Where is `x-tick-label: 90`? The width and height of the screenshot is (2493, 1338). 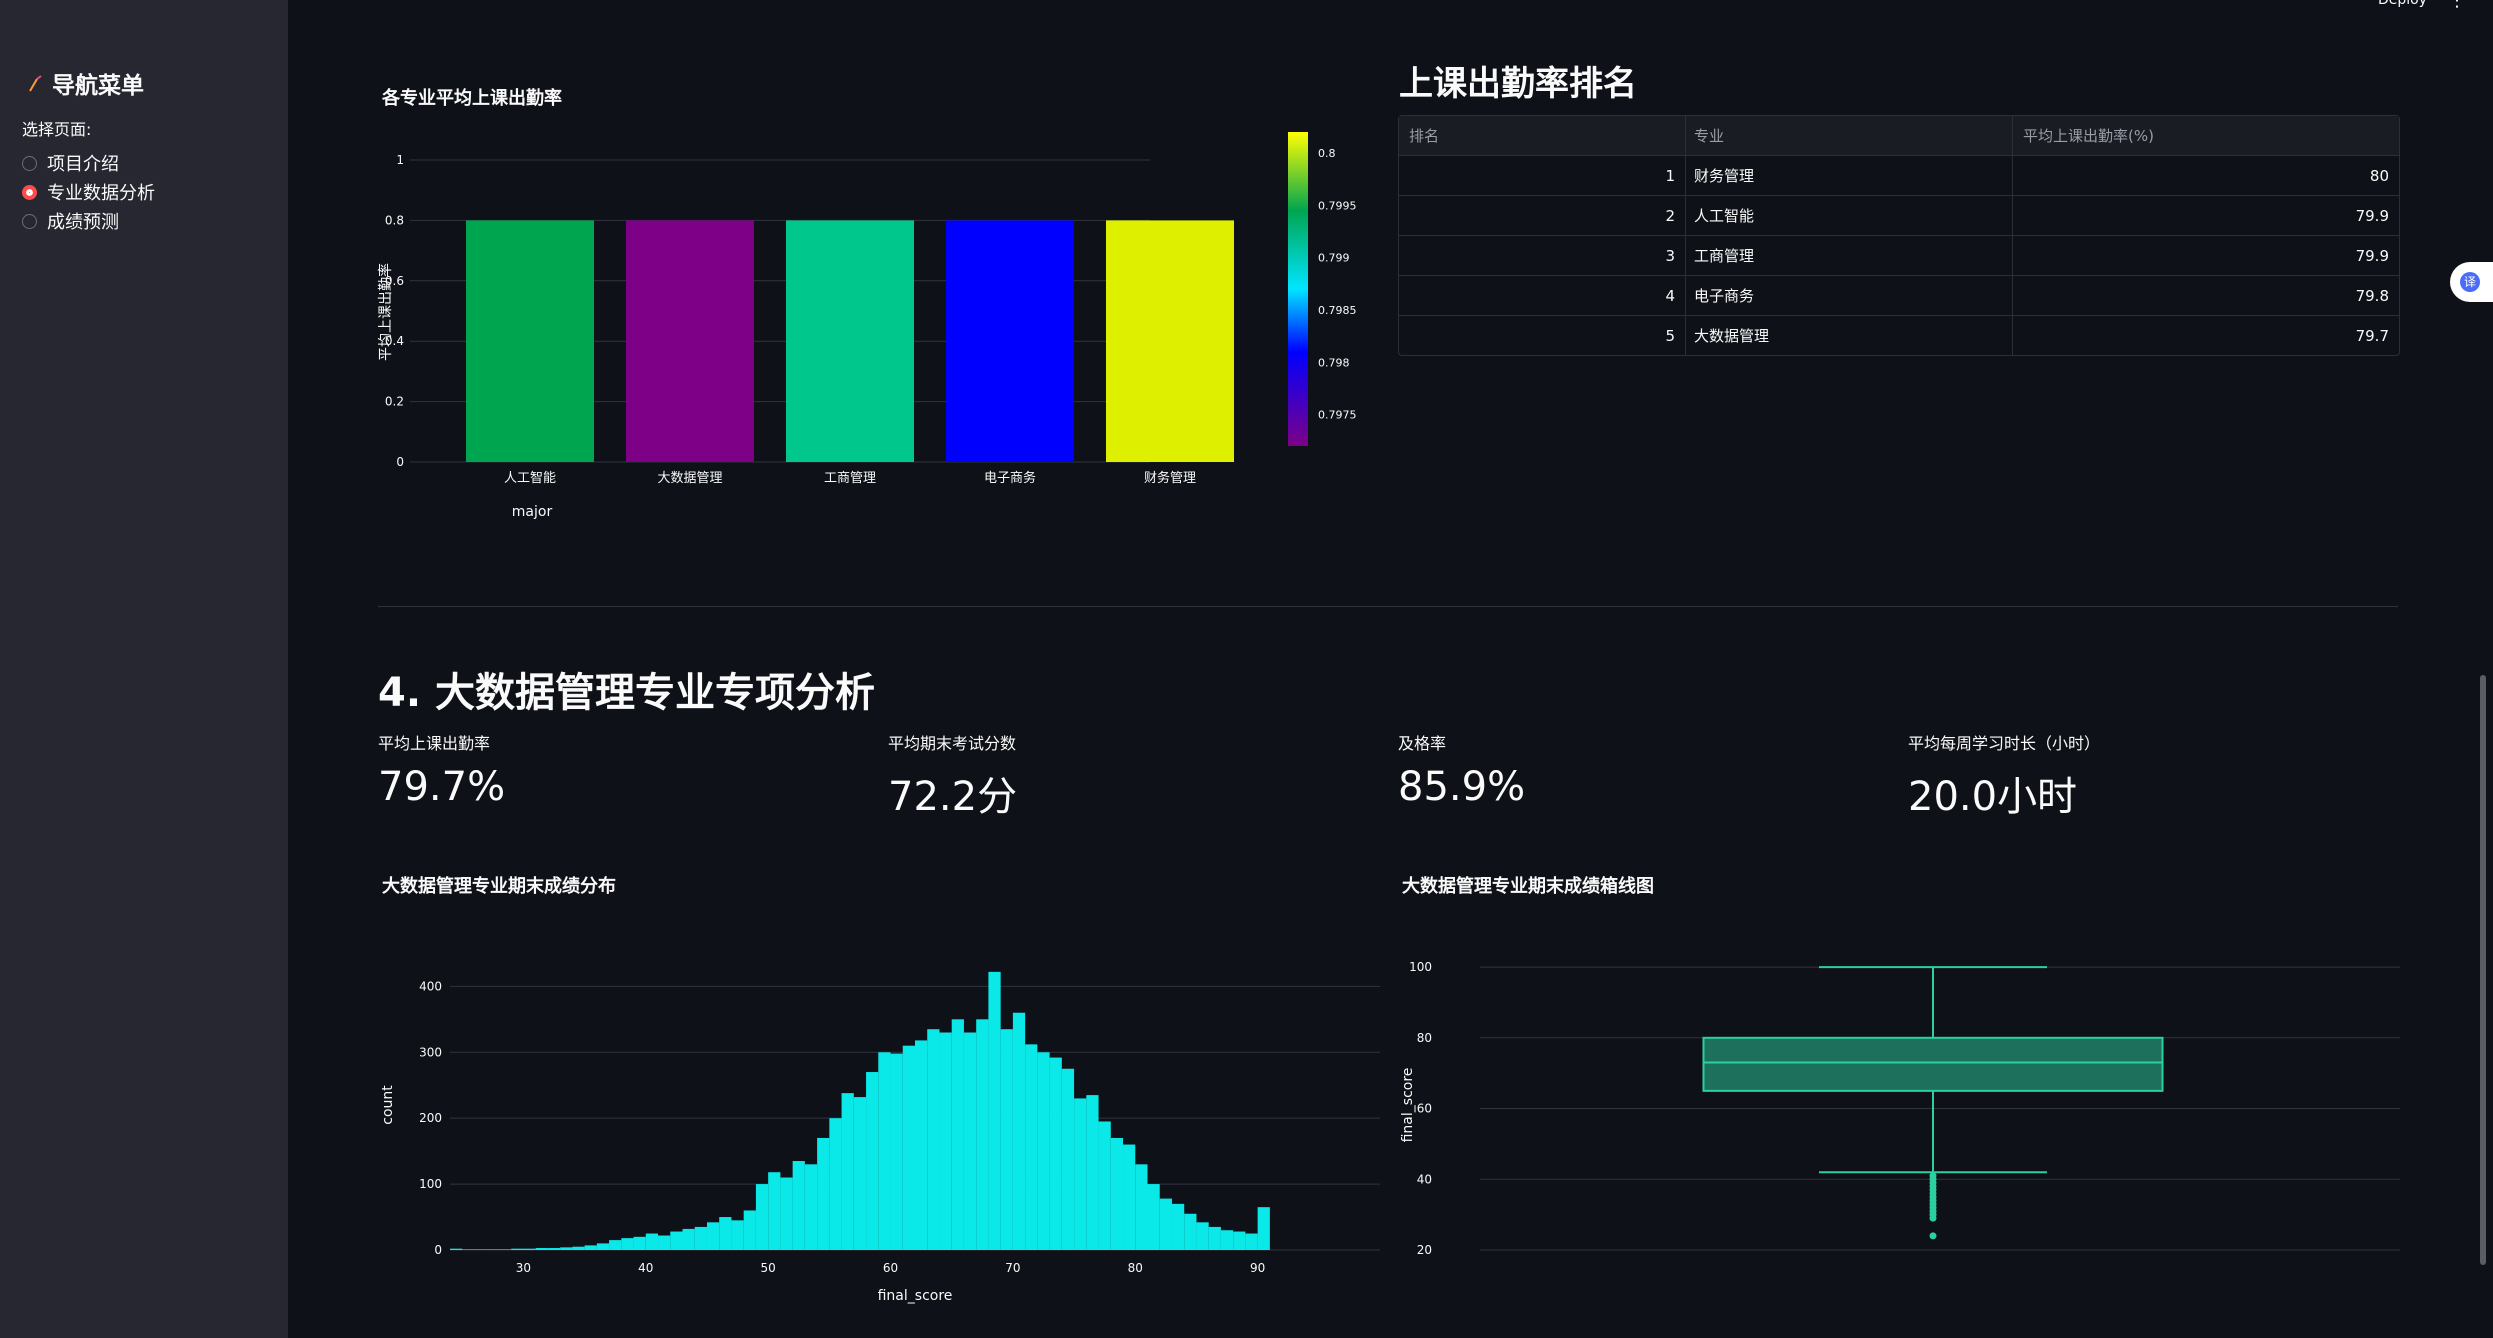
x-tick-label: 90 is located at coordinates (1257, 1268).